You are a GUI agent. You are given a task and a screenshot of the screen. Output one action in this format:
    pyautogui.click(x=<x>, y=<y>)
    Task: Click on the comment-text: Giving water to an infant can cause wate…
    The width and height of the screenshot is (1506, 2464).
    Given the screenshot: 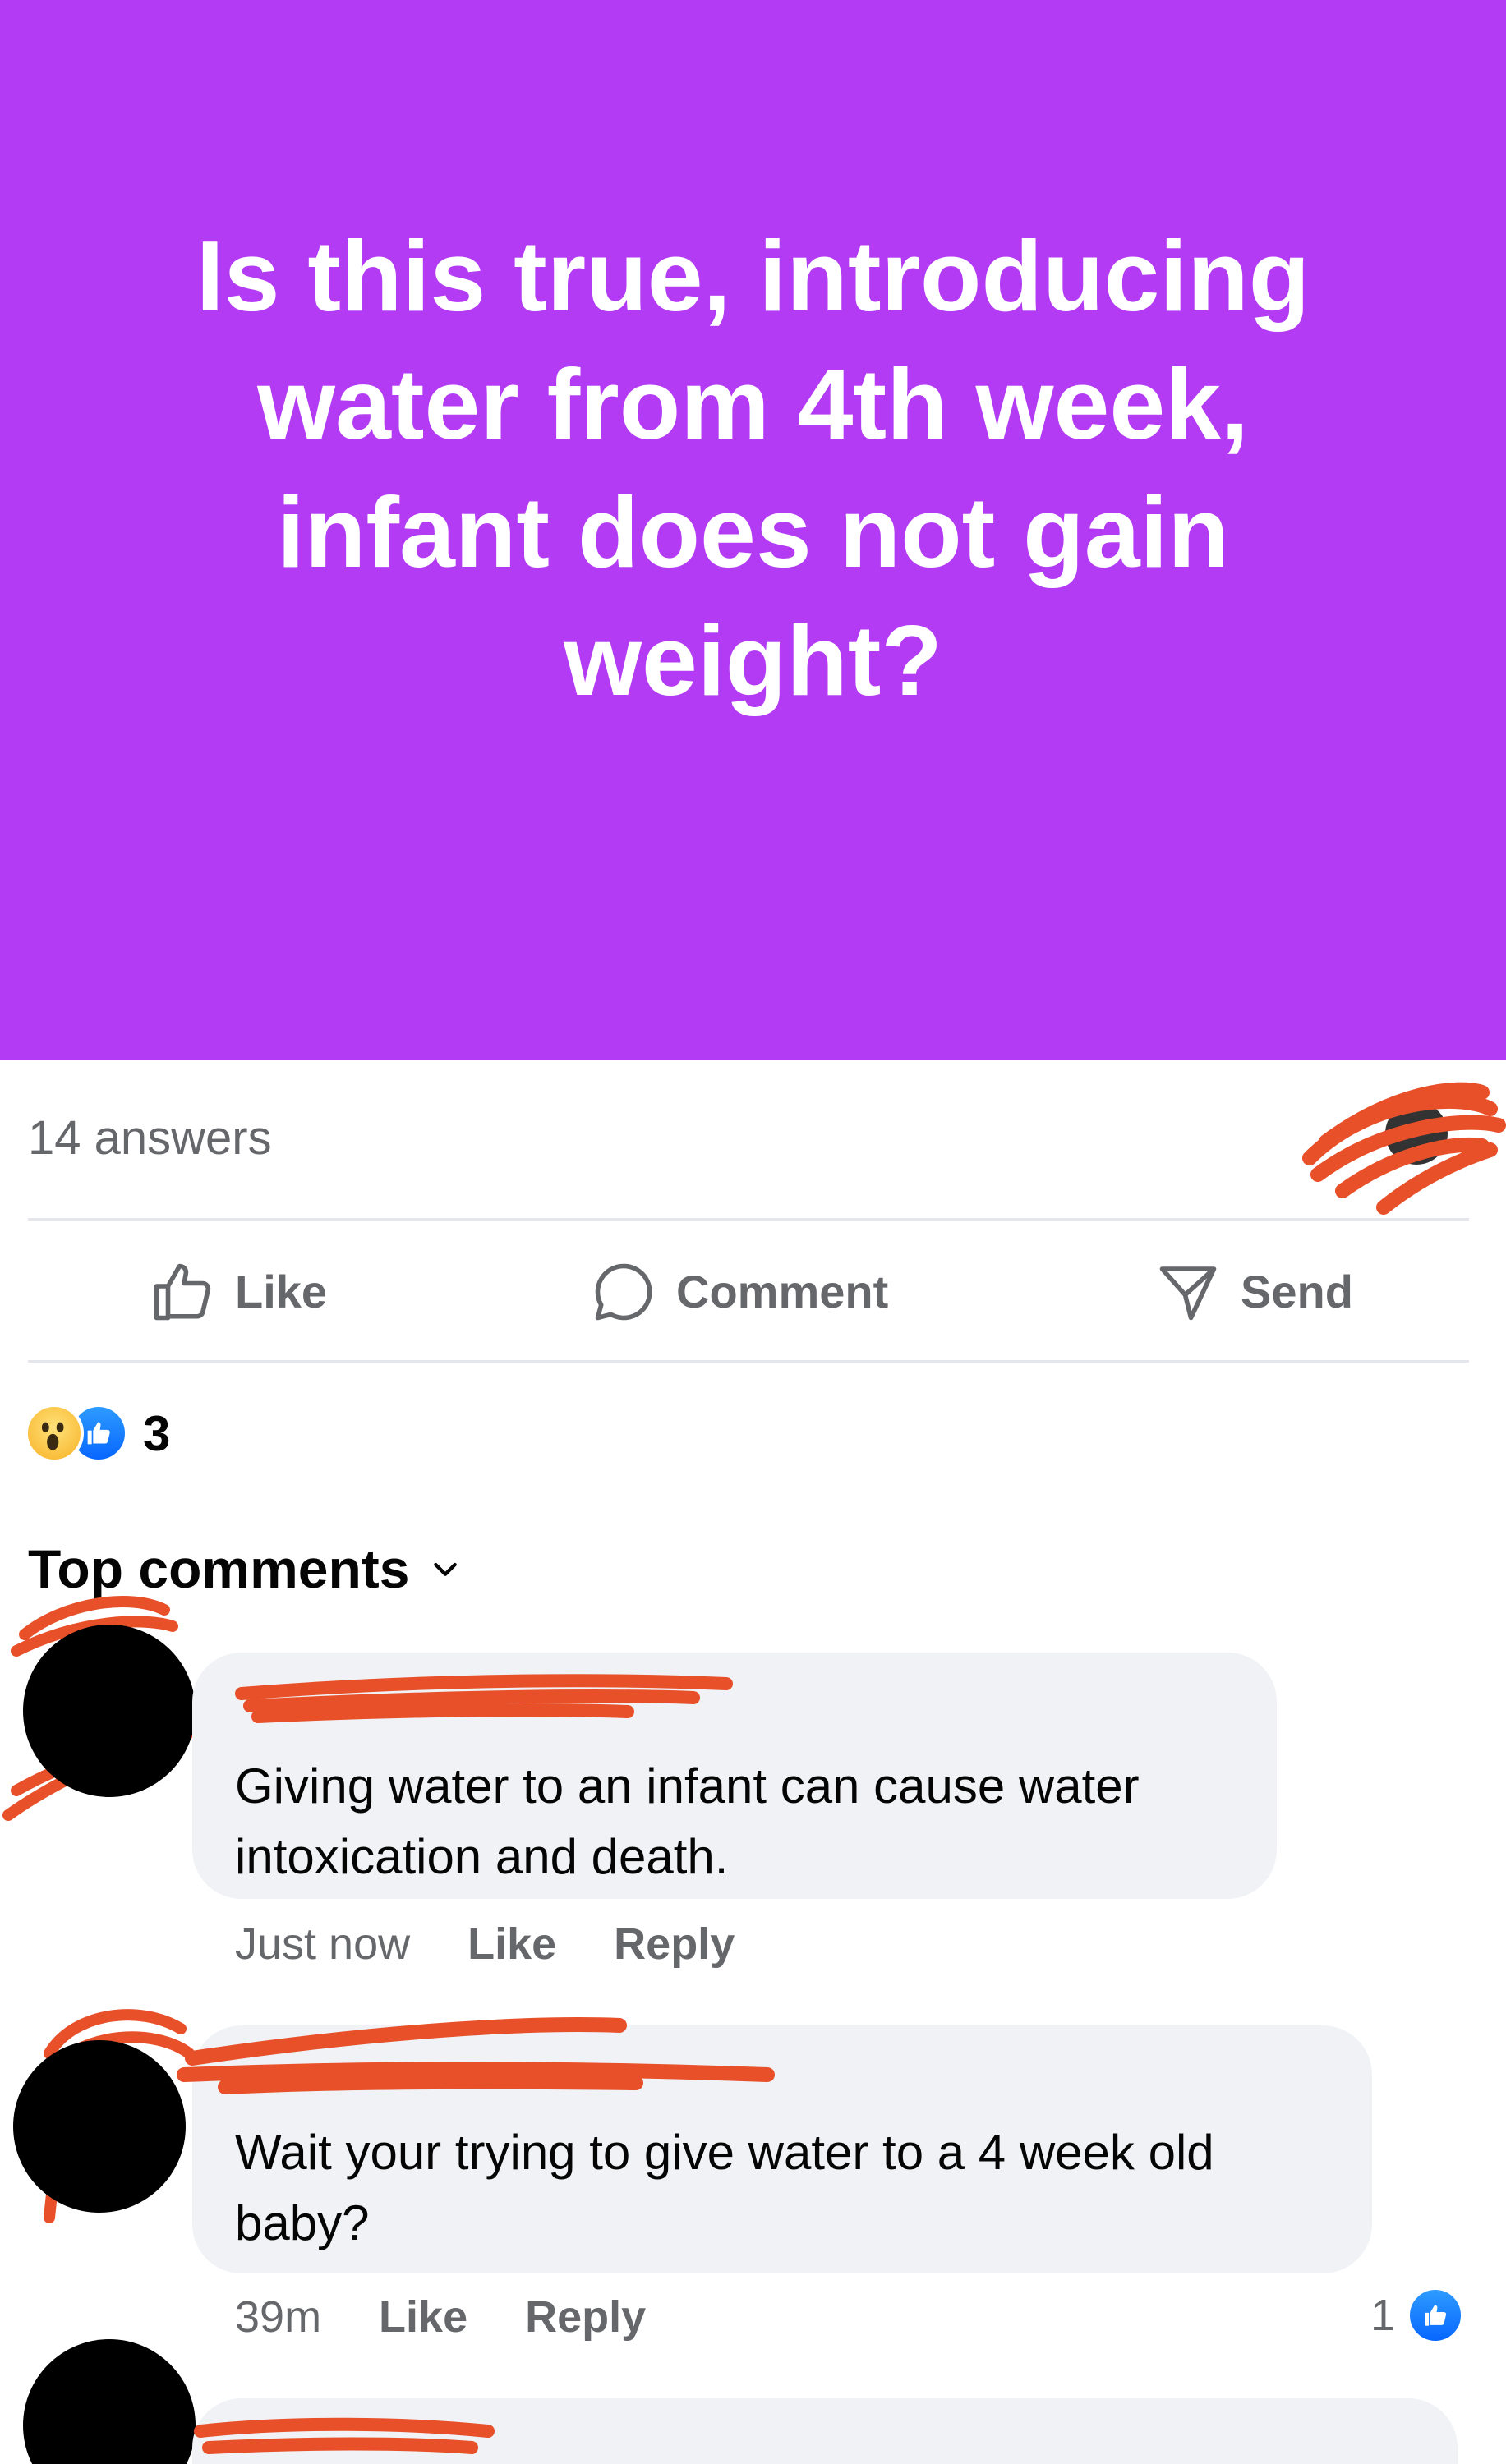 What is the action you would take?
    pyautogui.click(x=687, y=1821)
    